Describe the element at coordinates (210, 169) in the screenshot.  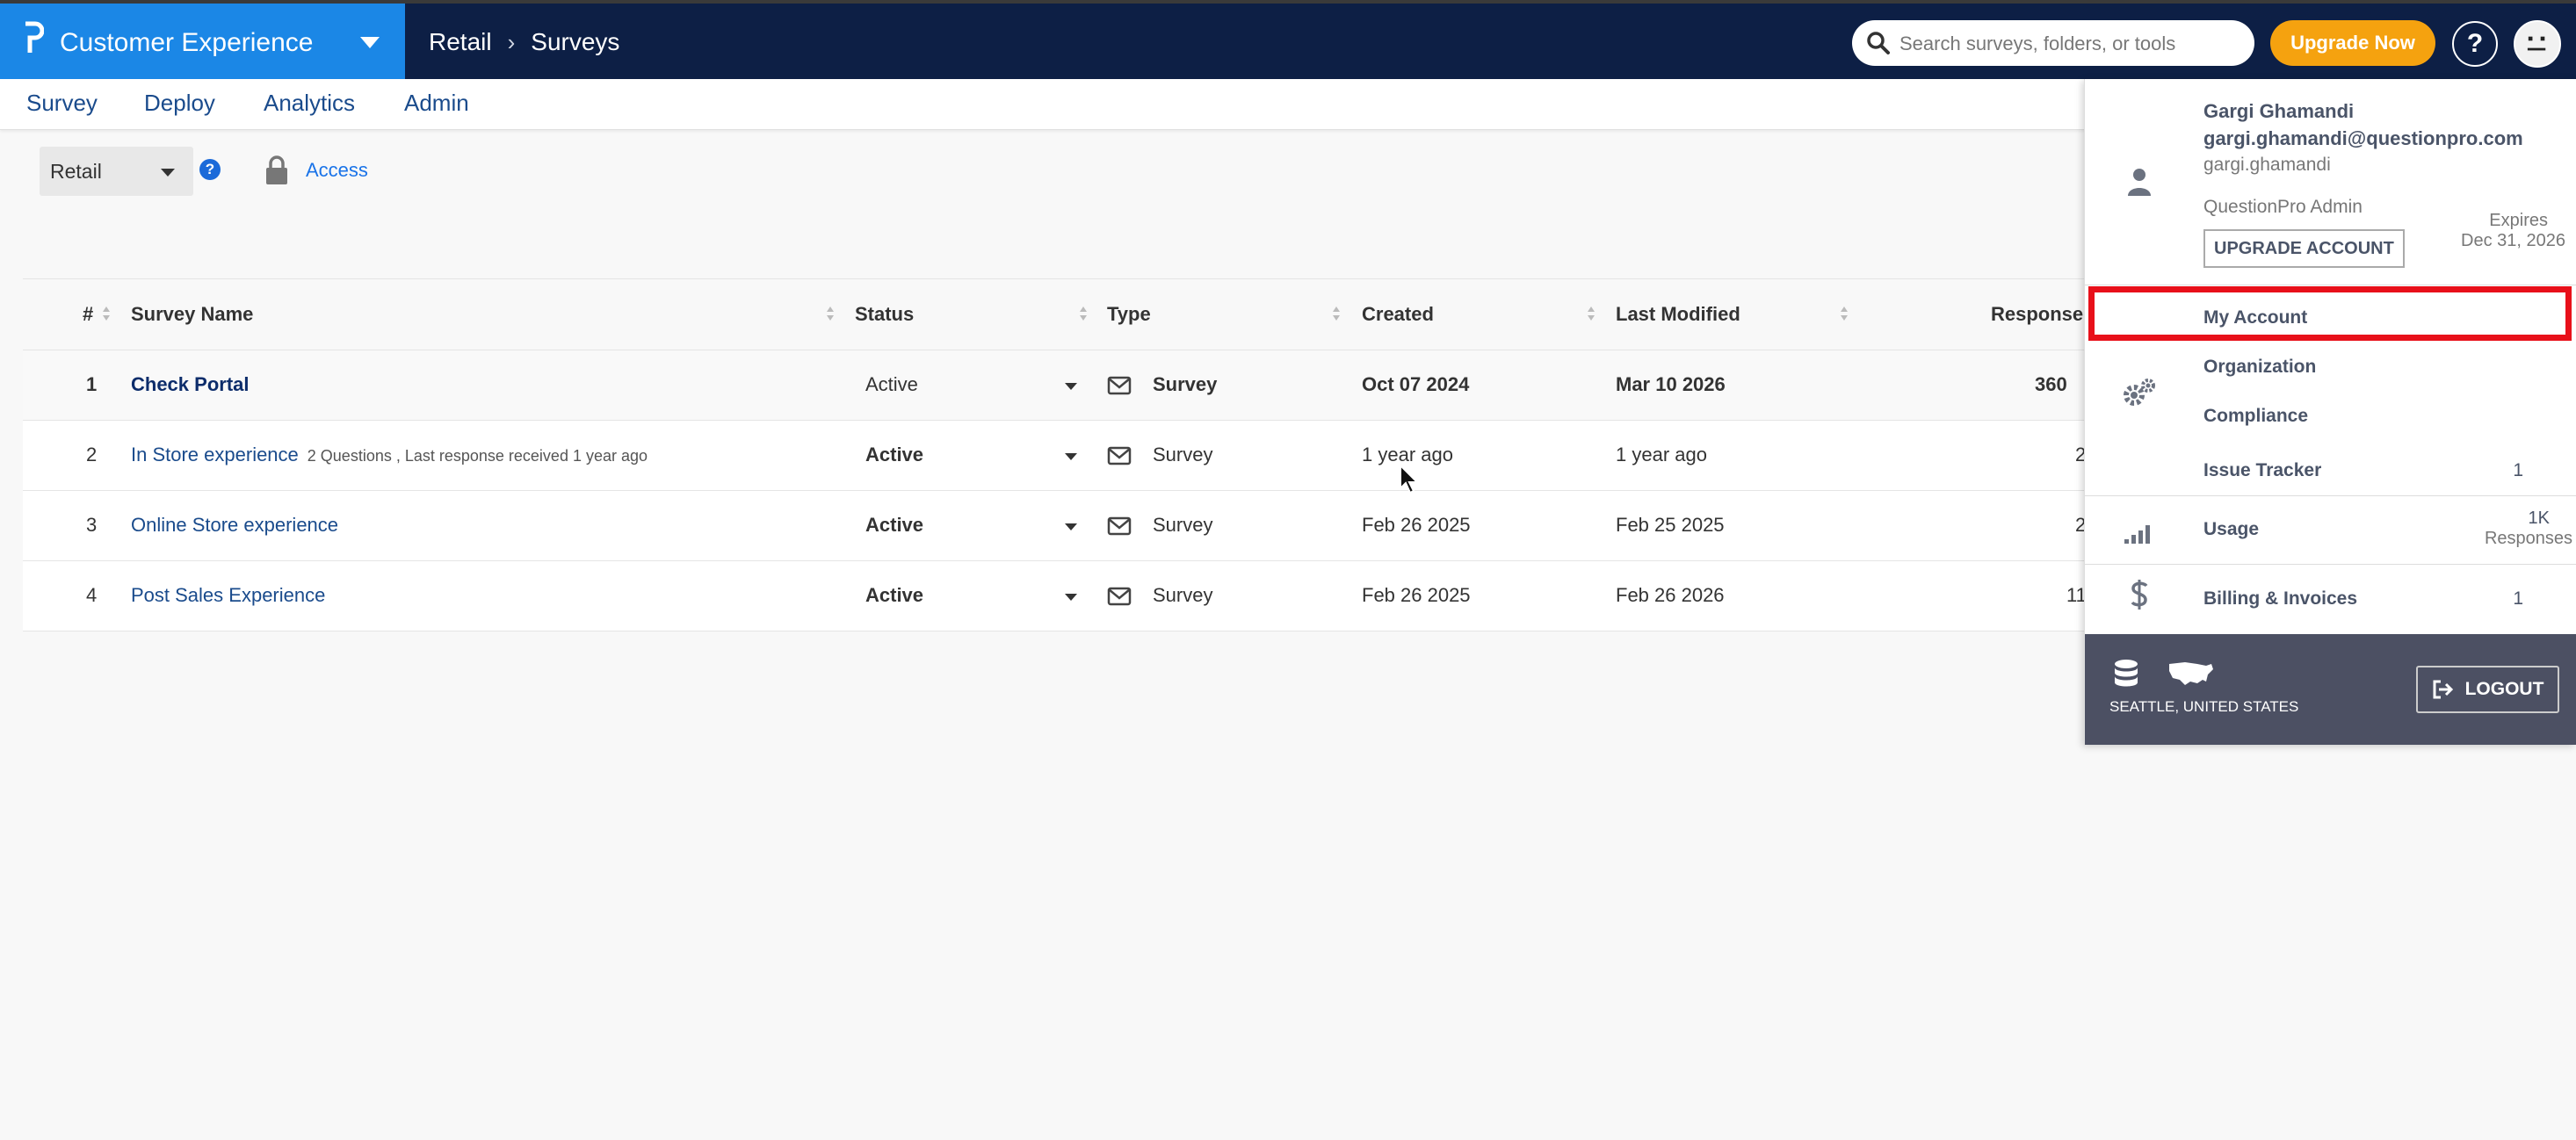
I see `help-circle-icon: ?` at that location.